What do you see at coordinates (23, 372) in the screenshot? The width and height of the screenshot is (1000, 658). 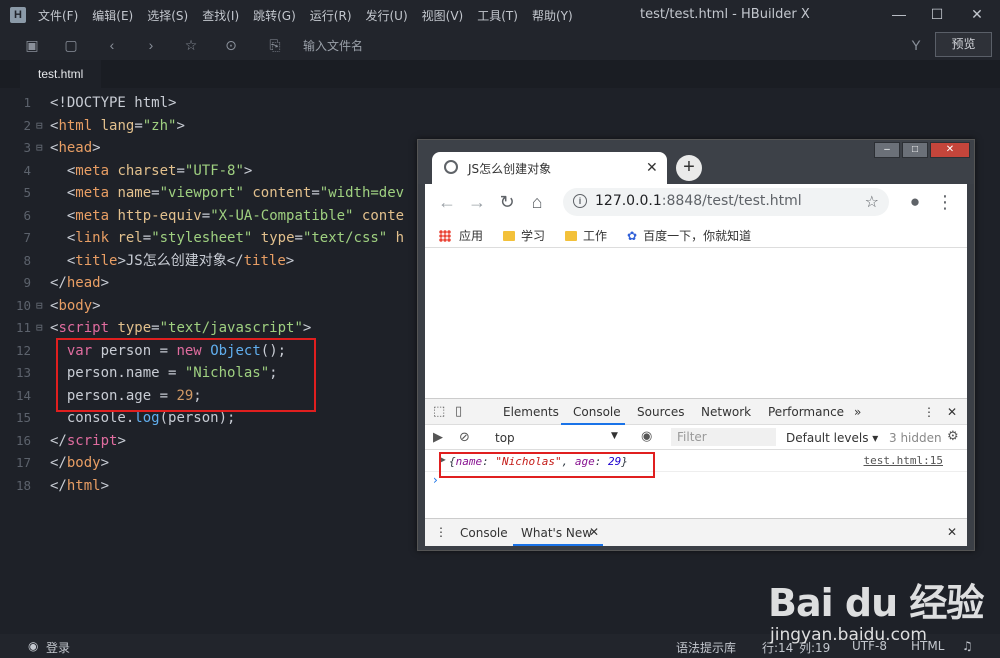 I see `line-number: 13` at bounding box center [23, 372].